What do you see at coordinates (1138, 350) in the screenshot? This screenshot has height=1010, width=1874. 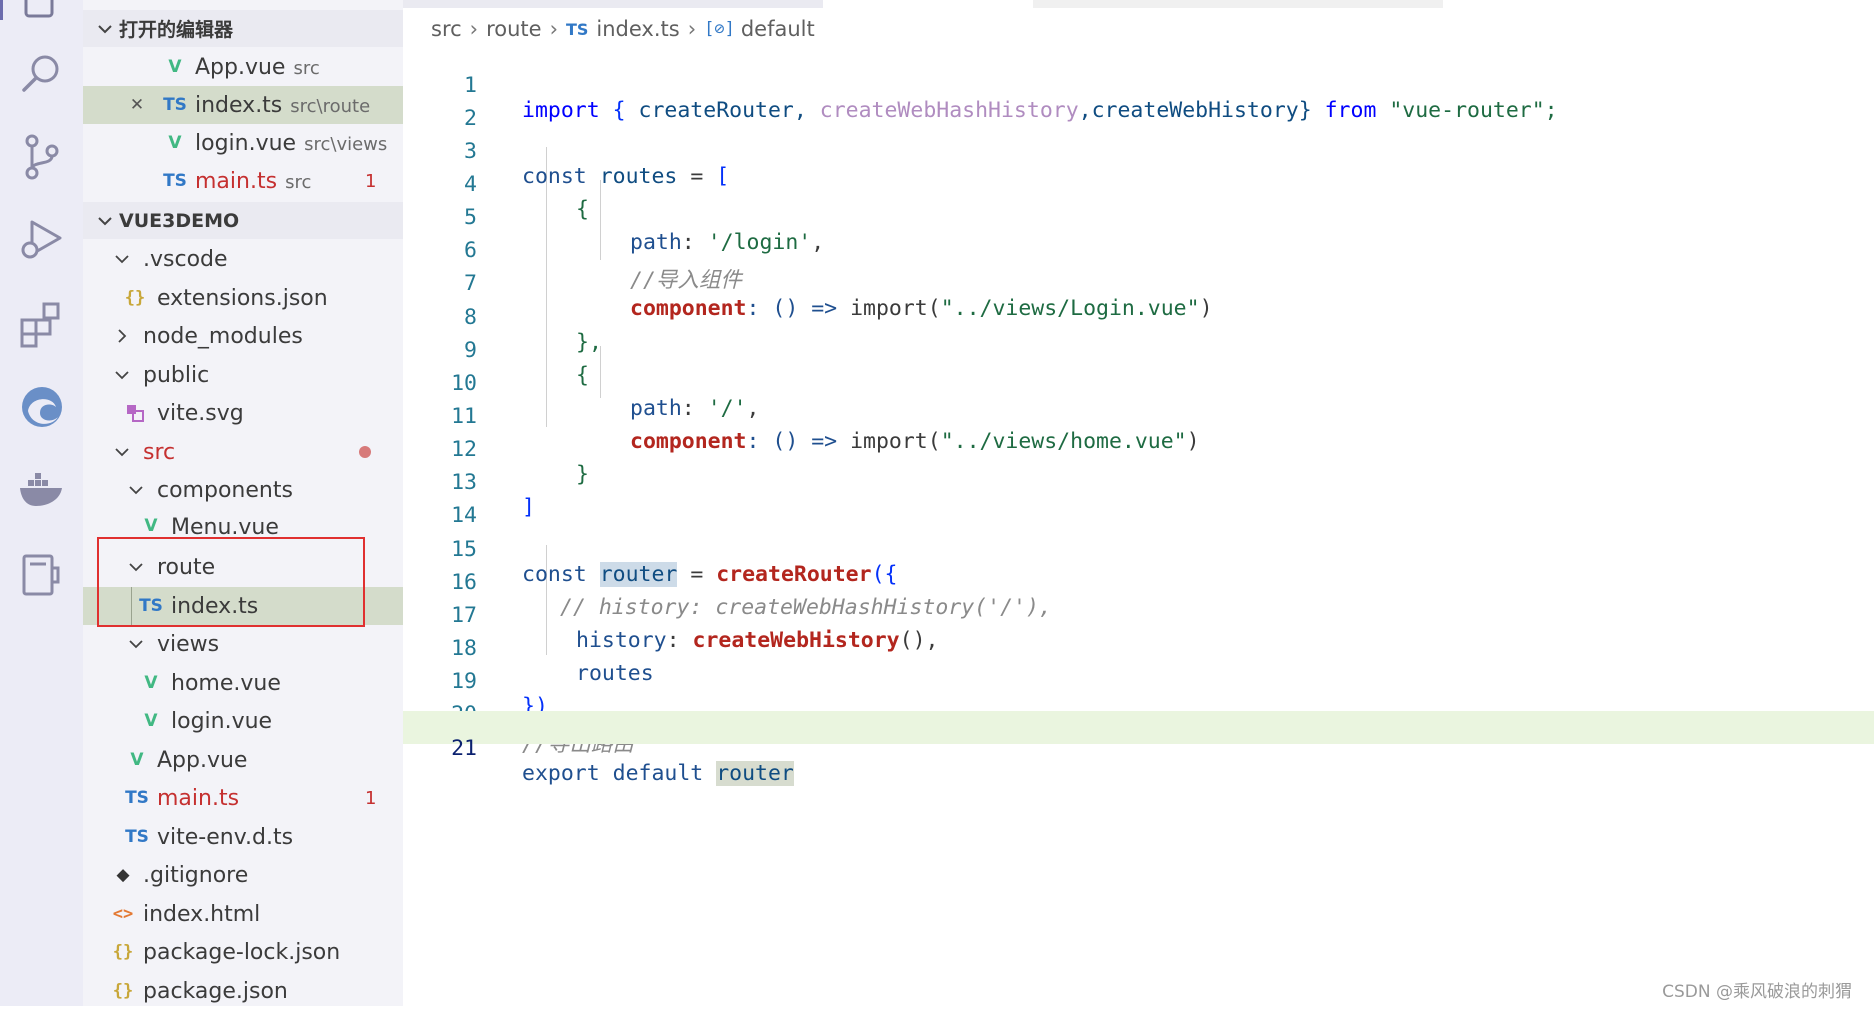 I see `code-line: 9 {` at bounding box center [1138, 350].